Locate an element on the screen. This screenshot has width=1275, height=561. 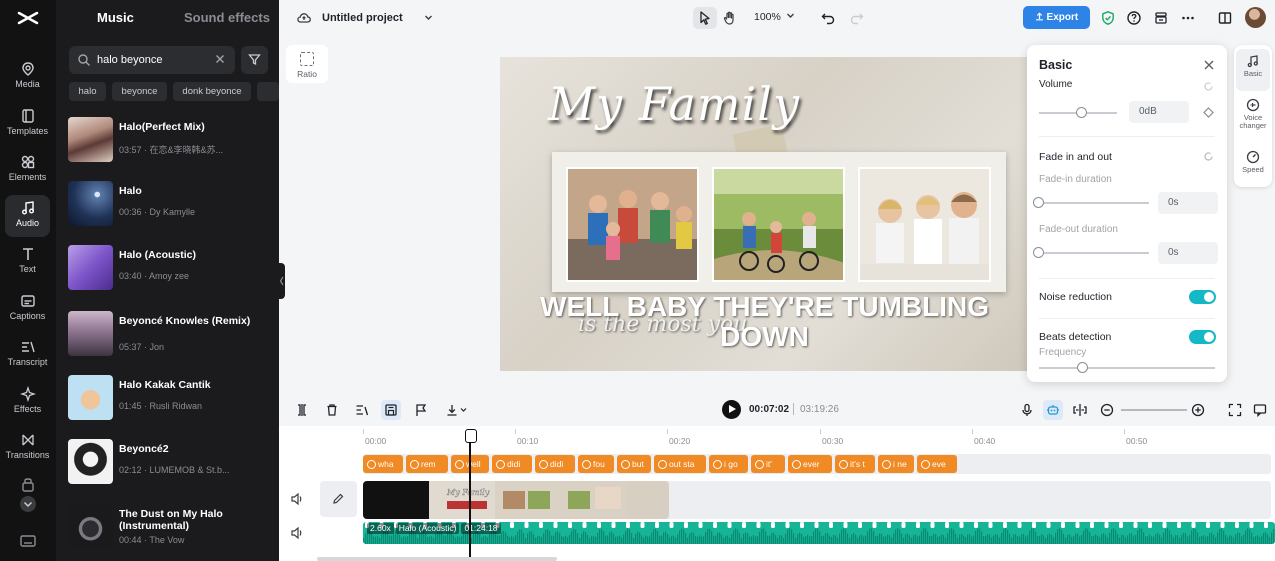
music-item: Halo Kakak Cantik 01:45 · Rusli Ridwan is located at coordinates (170, 398).